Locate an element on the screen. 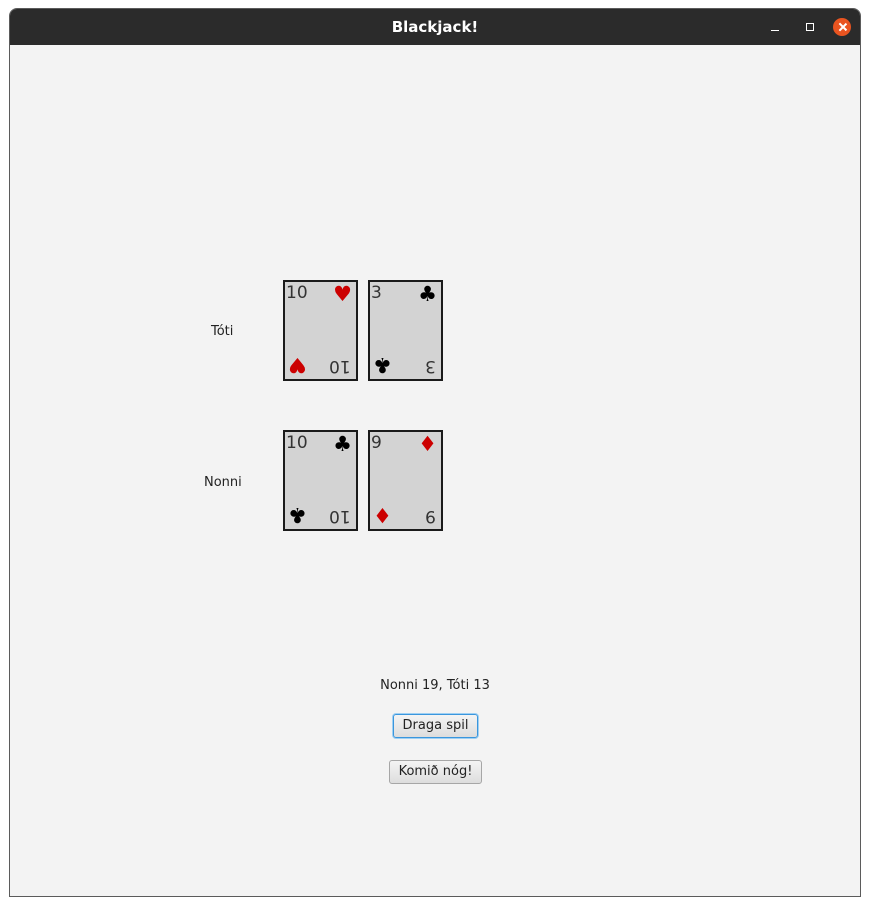  player-name-toti: Tóti is located at coordinates (222, 331).